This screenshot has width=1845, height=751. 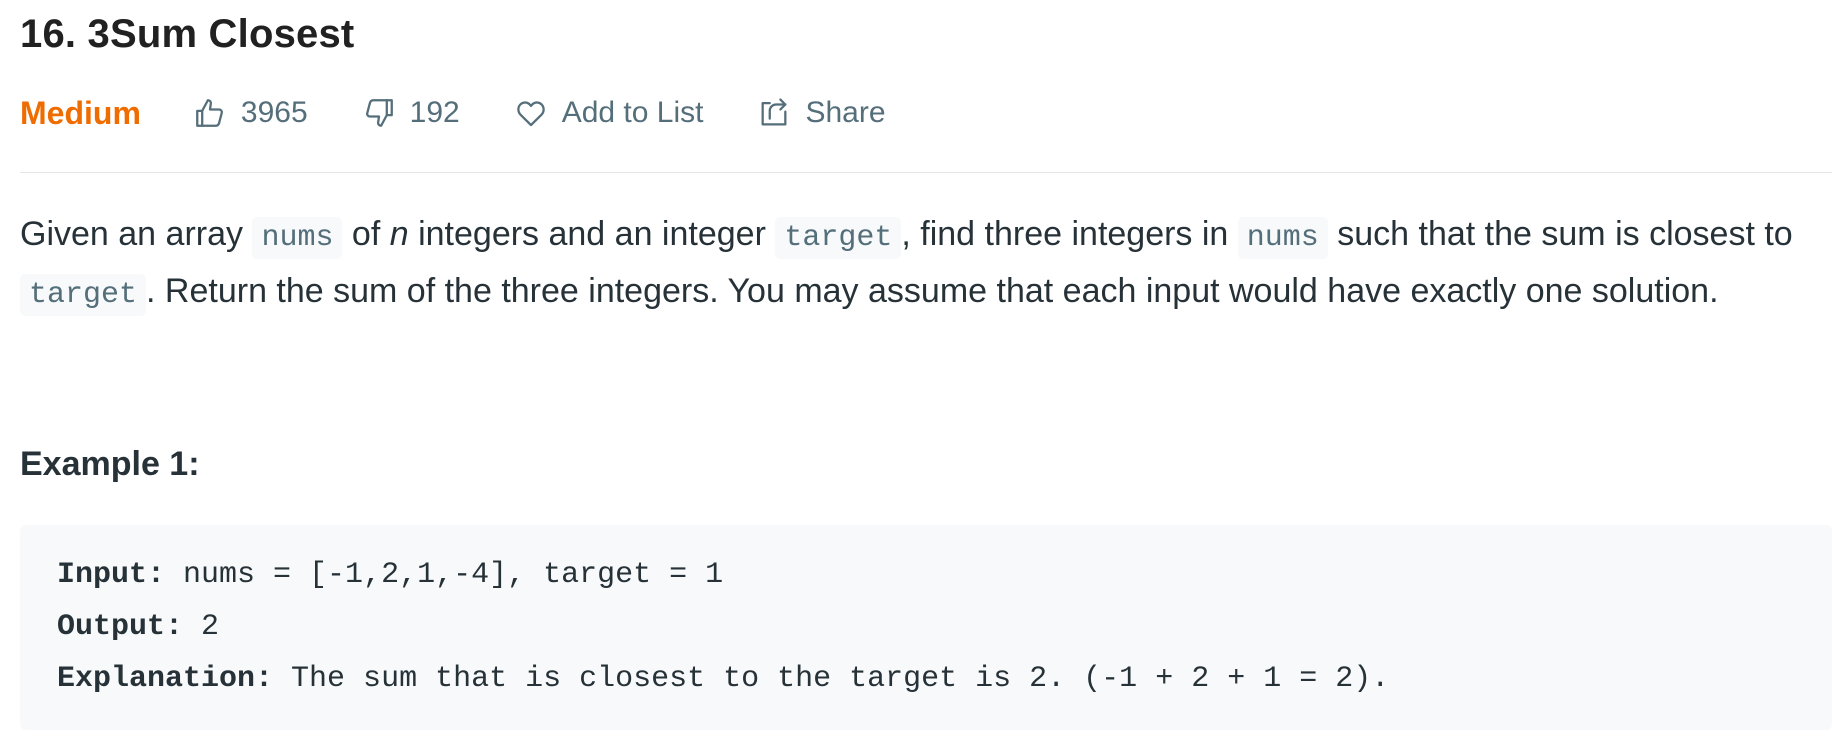 I want to click on share-label: Share, so click(x=845, y=112).